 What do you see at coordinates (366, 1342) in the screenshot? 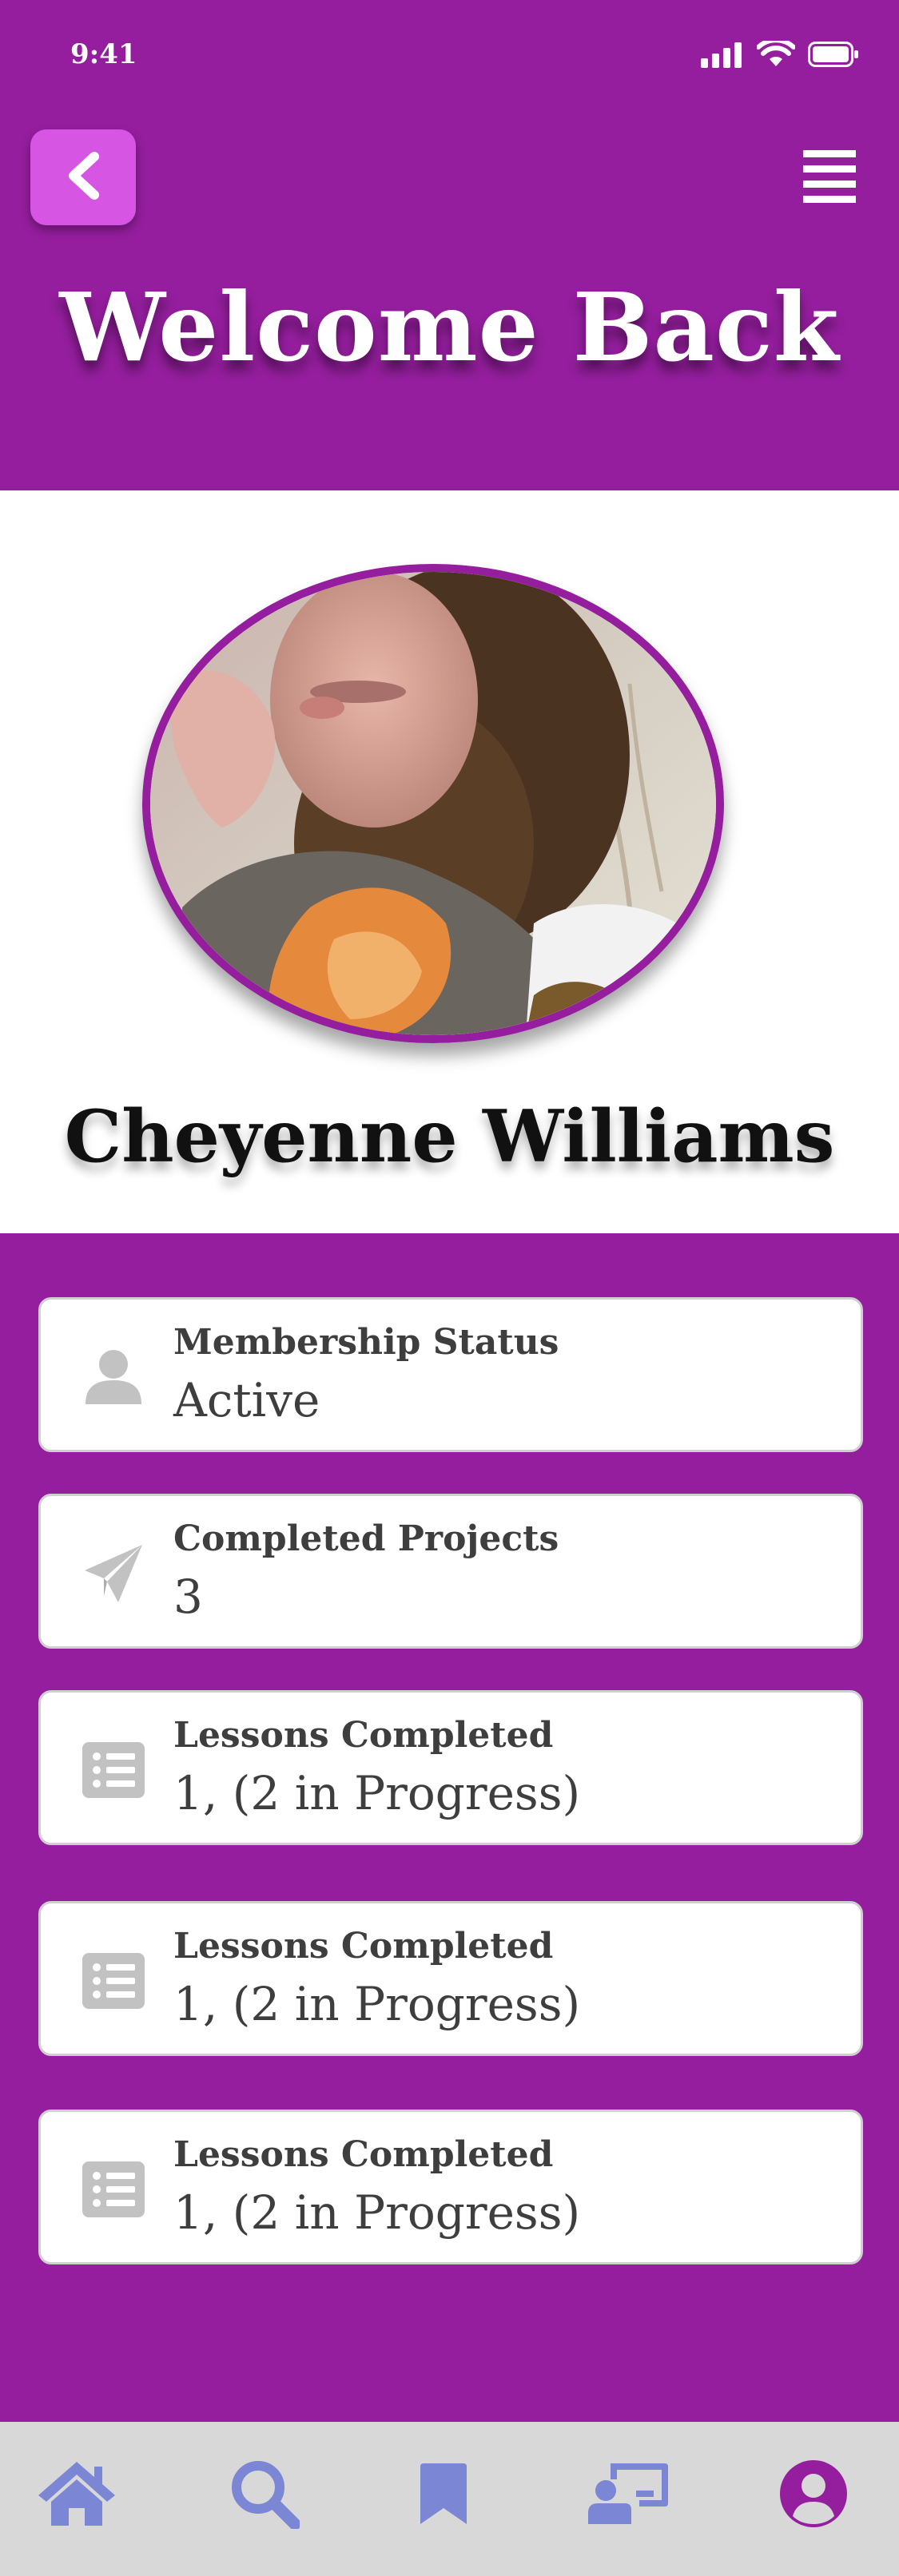
I see `card-label: Membership Status` at bounding box center [366, 1342].